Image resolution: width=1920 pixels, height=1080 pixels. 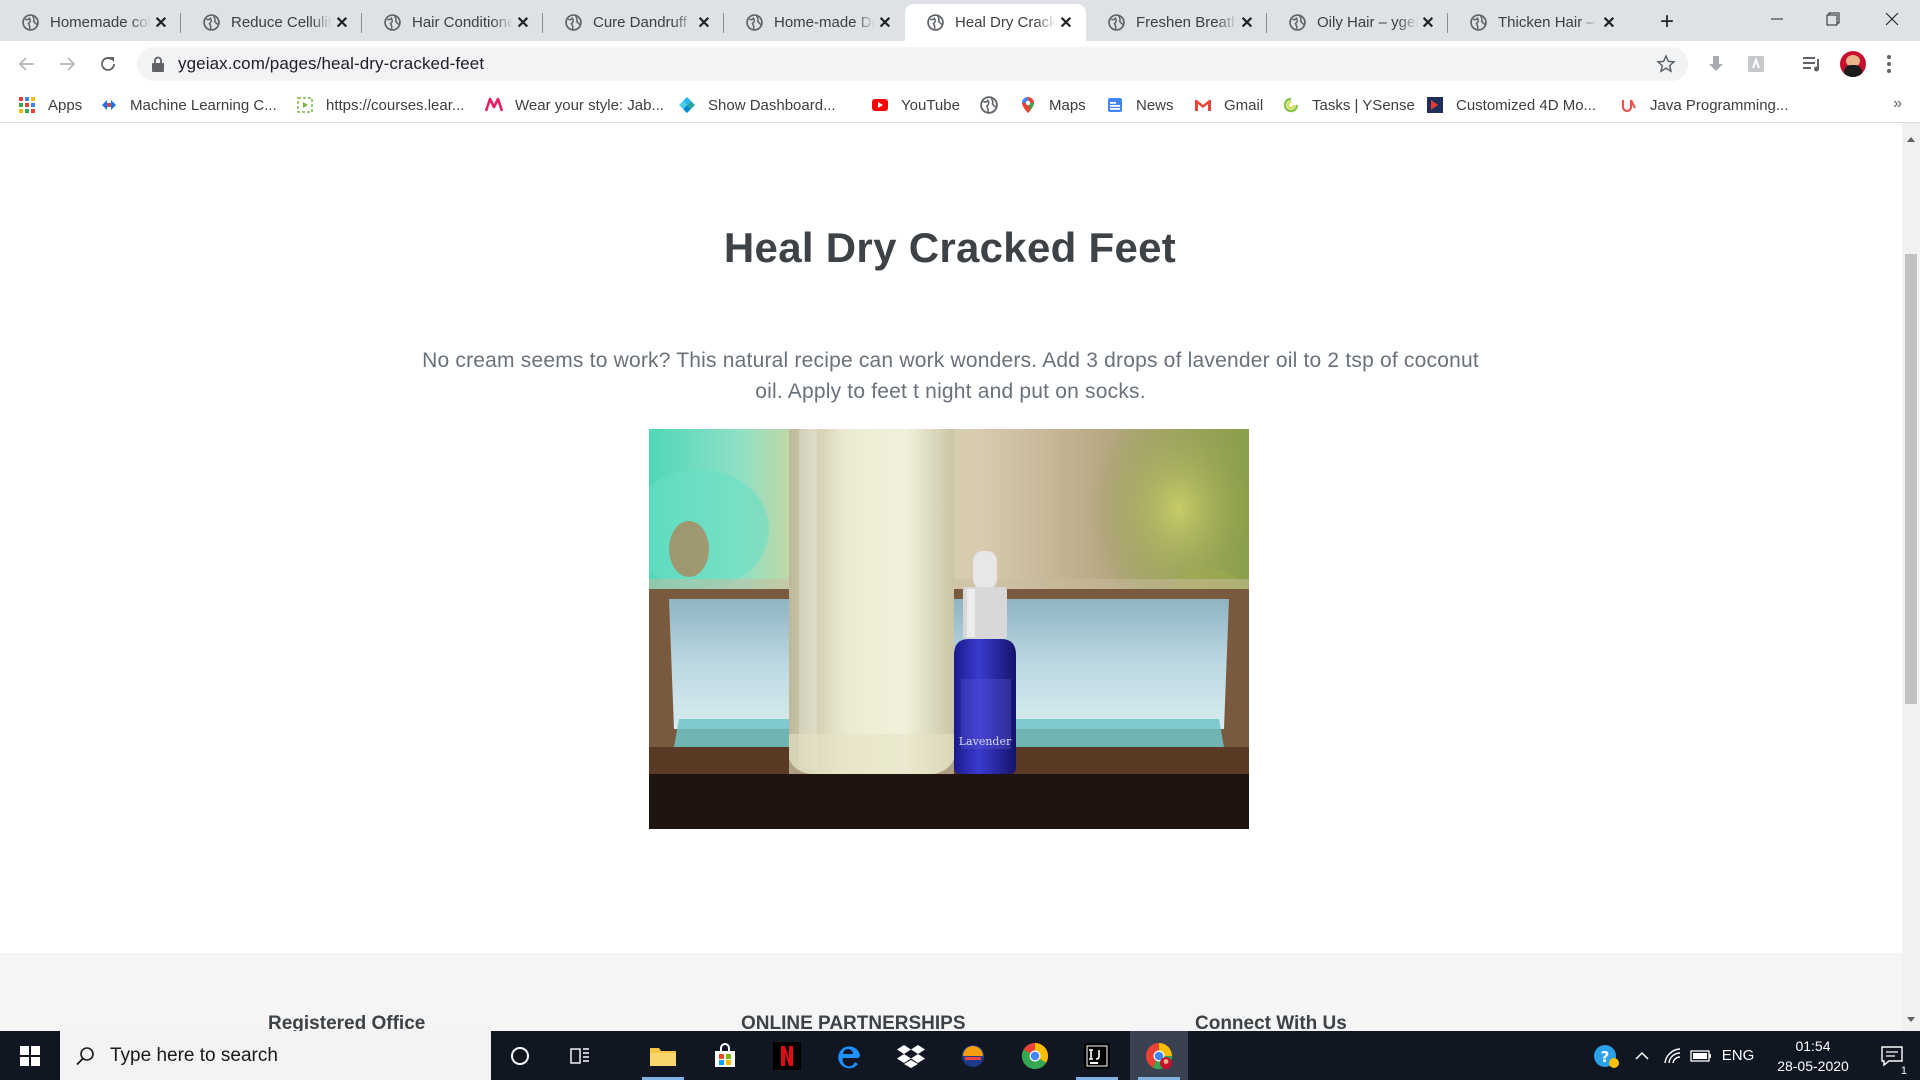 What do you see at coordinates (1756, 64) in the screenshot?
I see `extension-icon` at bounding box center [1756, 64].